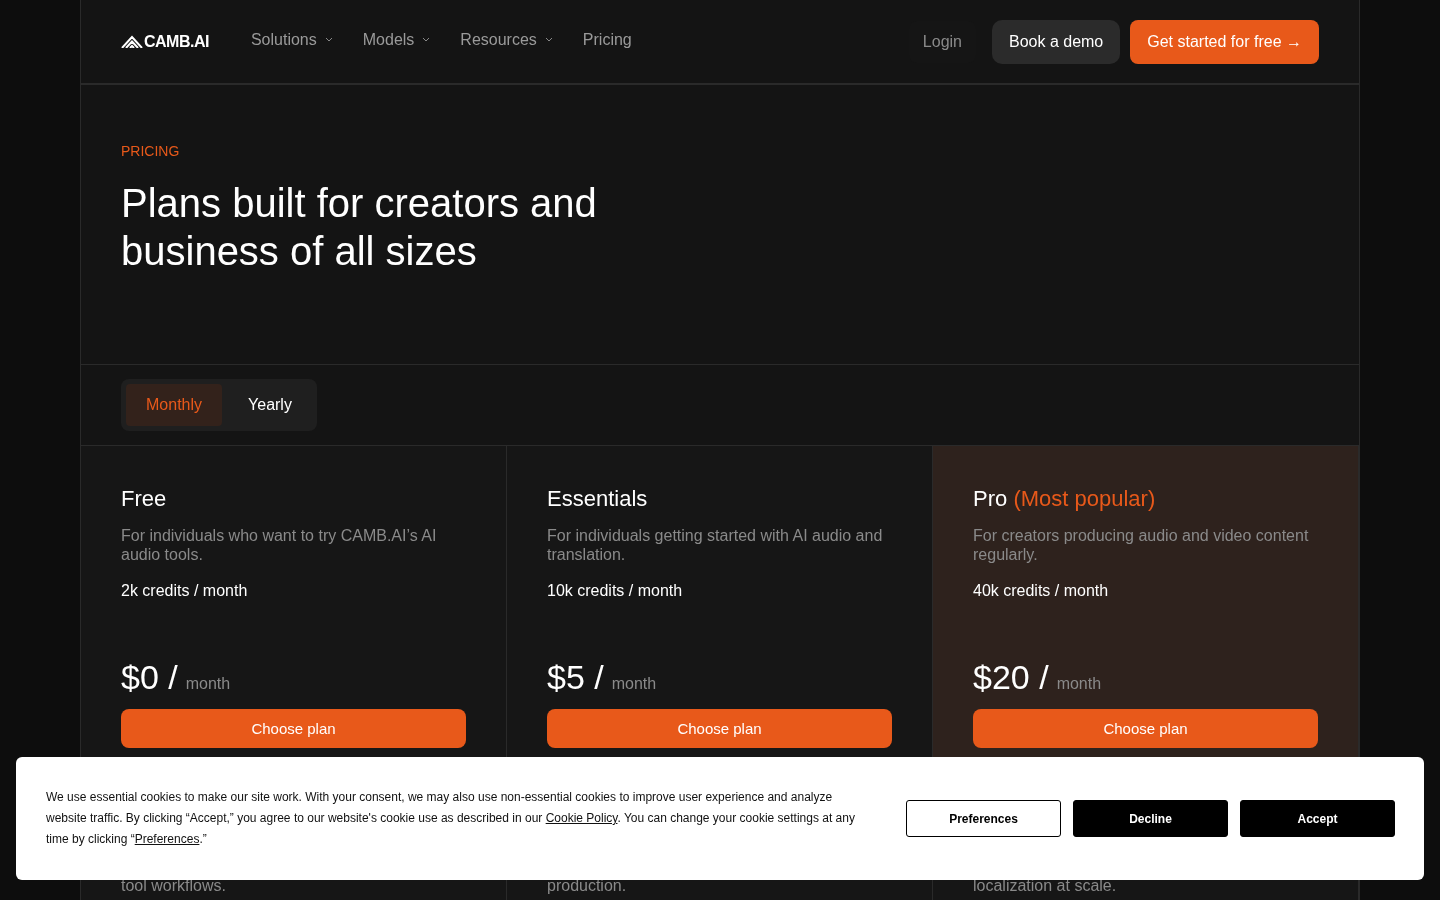 Image resolution: width=1440 pixels, height=900 pixels. What do you see at coordinates (1224, 41) in the screenshot?
I see `get-started-button: Get started for free →` at bounding box center [1224, 41].